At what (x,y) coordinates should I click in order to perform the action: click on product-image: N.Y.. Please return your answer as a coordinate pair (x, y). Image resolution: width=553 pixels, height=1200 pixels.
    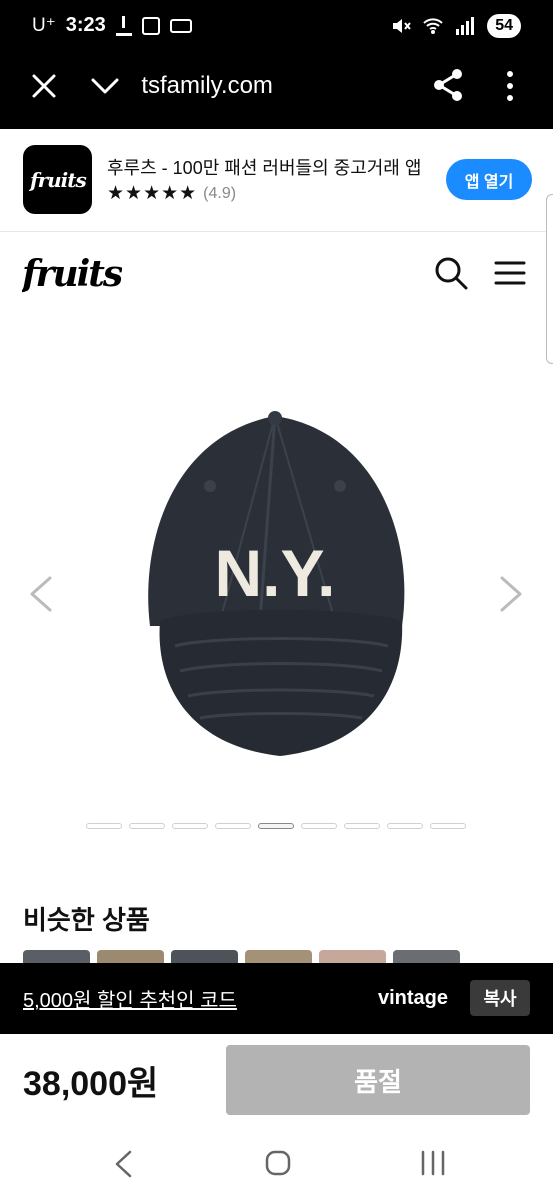
    Looking at the image, I should click on (276, 583).